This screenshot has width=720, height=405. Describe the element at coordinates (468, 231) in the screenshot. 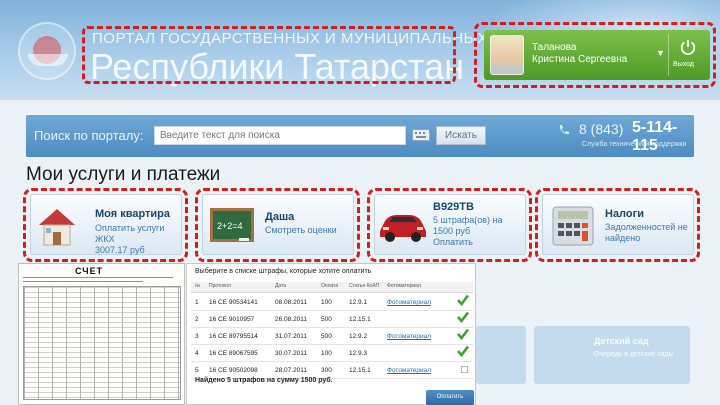

I see `card-desc: 5 штрафа(ов) на 1500 руб Оплатить` at that location.